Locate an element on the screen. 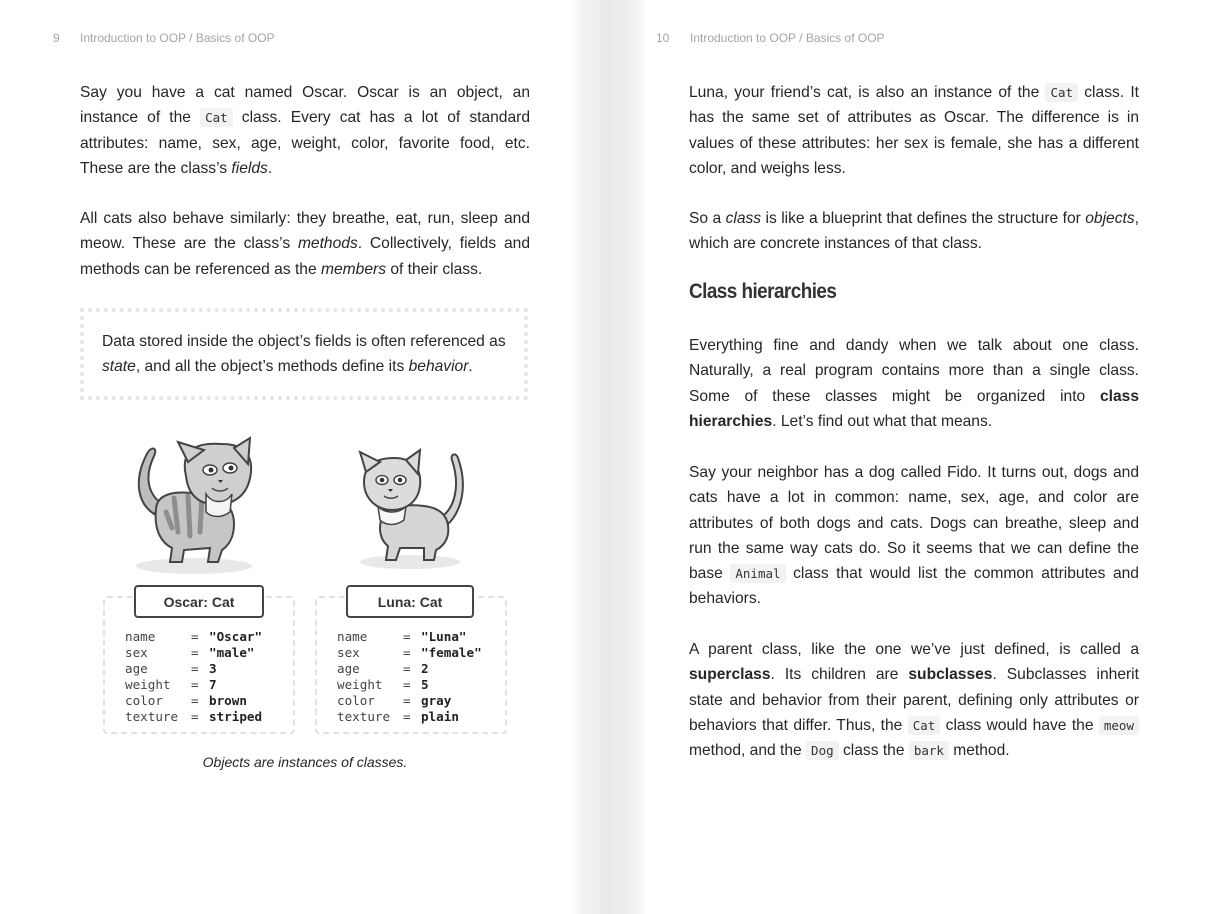 This screenshot has width=1218, height=914. attribute-row: weight = 7 is located at coordinates (193, 685).